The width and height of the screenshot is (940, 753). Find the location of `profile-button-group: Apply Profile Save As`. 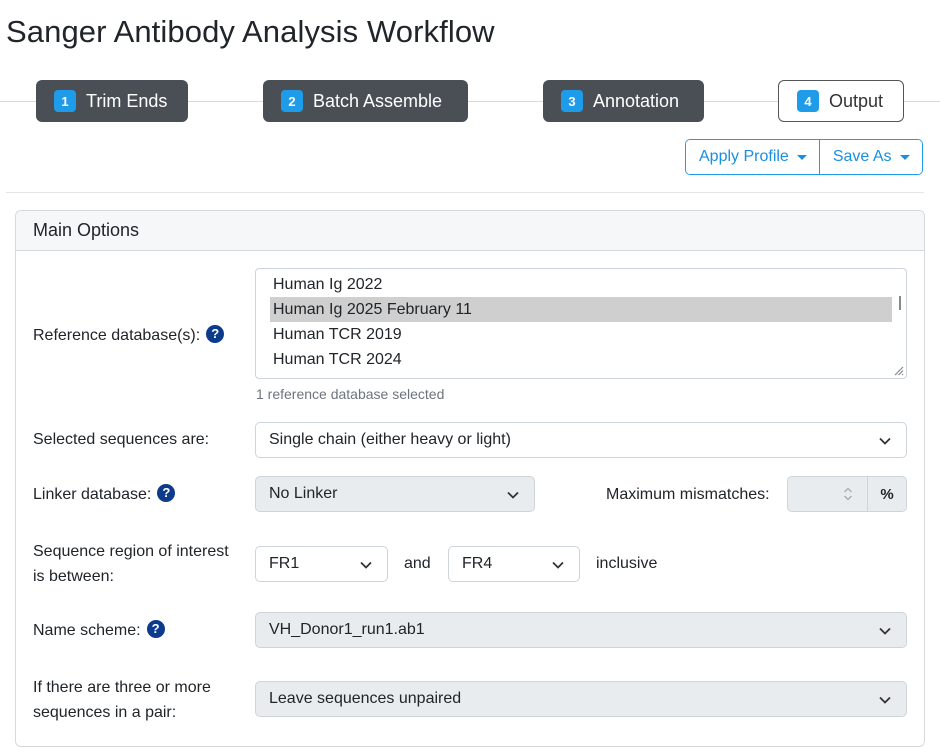

profile-button-group: Apply Profile Save As is located at coordinates (804, 157).